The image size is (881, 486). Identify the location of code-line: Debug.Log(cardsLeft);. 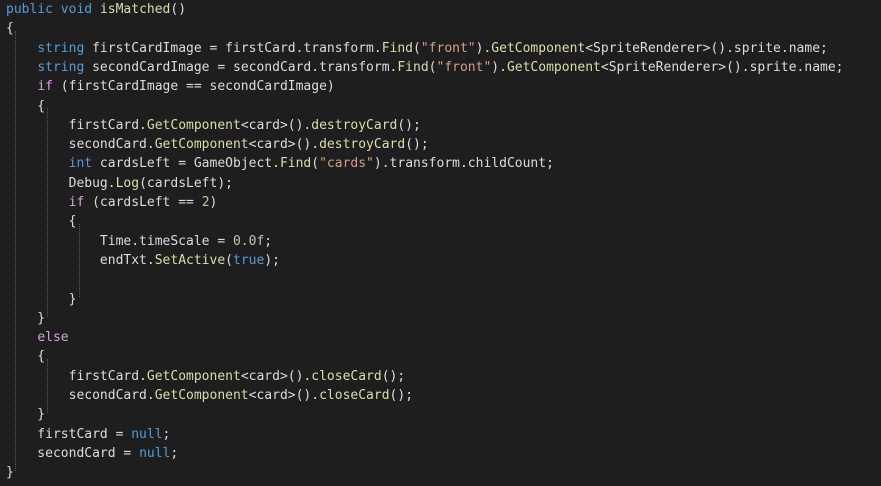
(119, 183).